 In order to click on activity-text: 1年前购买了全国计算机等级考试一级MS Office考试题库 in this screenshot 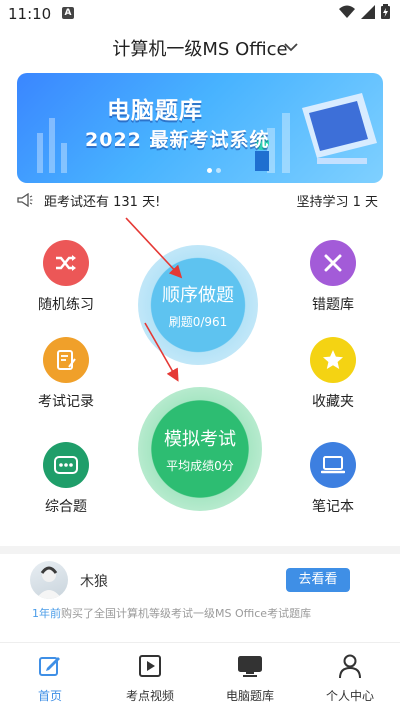, I will do `click(171, 613)`.